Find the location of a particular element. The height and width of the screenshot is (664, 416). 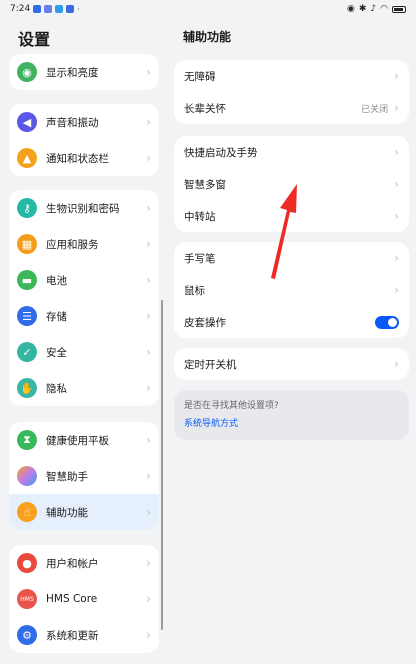

sidebar-item-hms-core: HMS HMS Core › is located at coordinates (84, 599).